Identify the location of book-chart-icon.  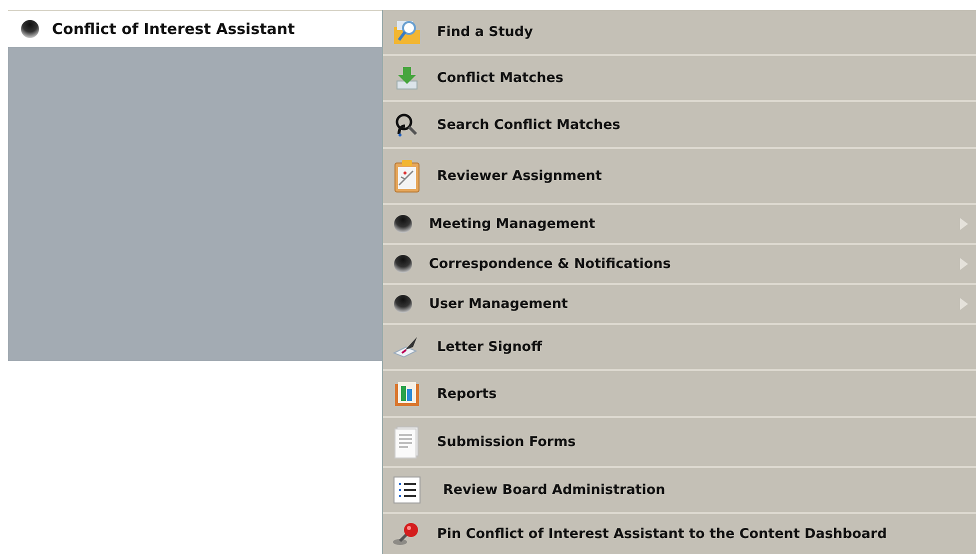
(407, 394).